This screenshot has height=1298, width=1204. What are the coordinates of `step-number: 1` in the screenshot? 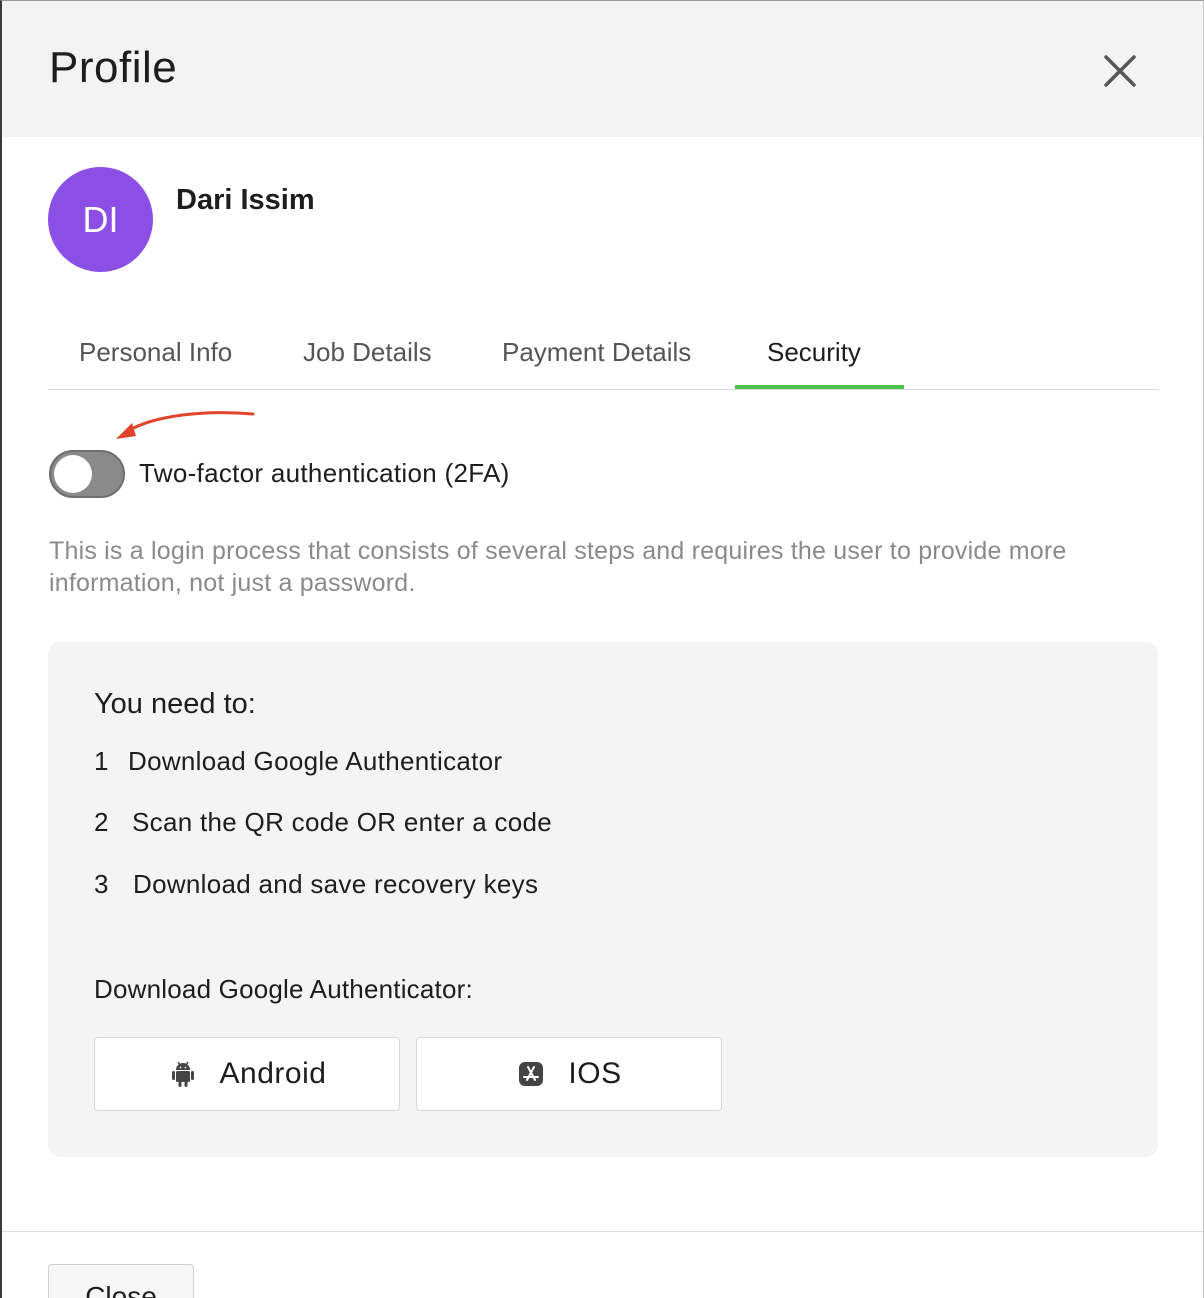 It's located at (101, 761).